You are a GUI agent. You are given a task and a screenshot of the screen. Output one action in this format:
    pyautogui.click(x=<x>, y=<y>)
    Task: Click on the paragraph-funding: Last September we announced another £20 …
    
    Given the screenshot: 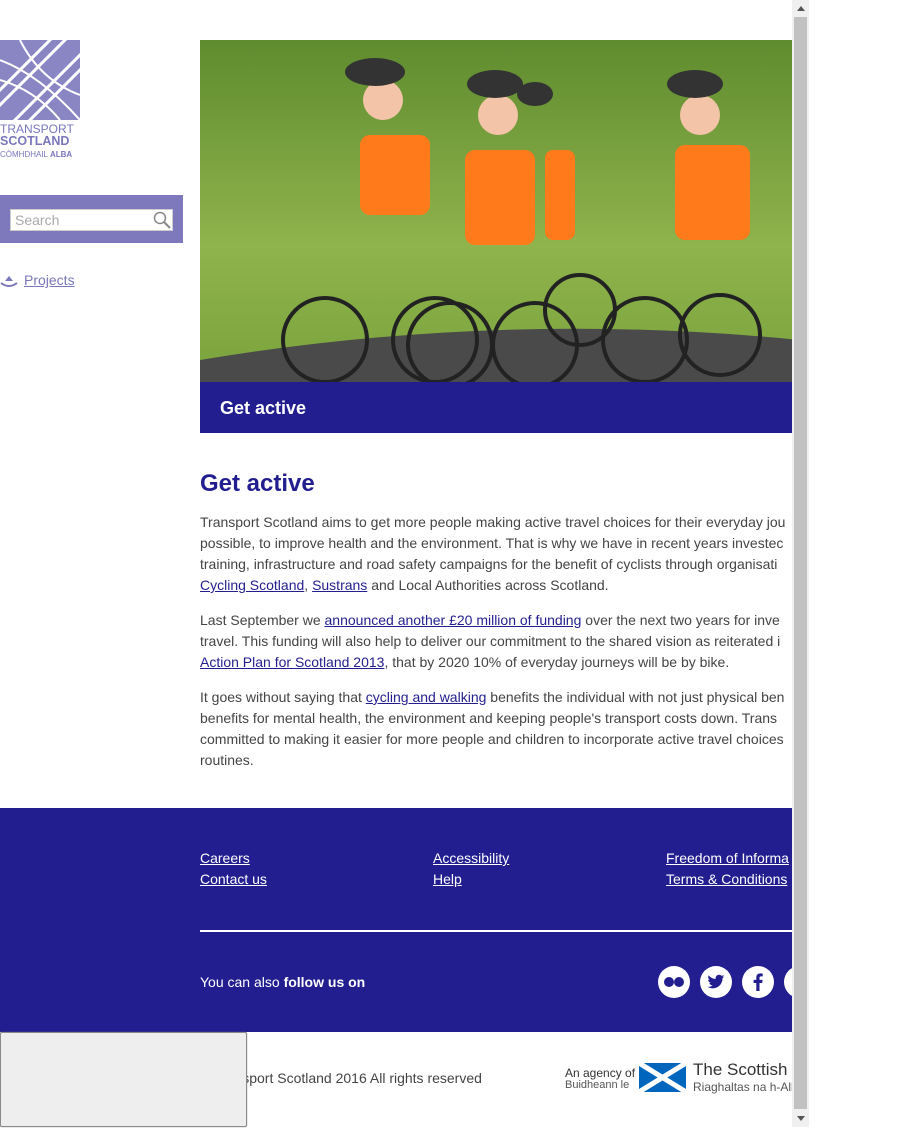 What is the action you would take?
    pyautogui.click(x=490, y=641)
    